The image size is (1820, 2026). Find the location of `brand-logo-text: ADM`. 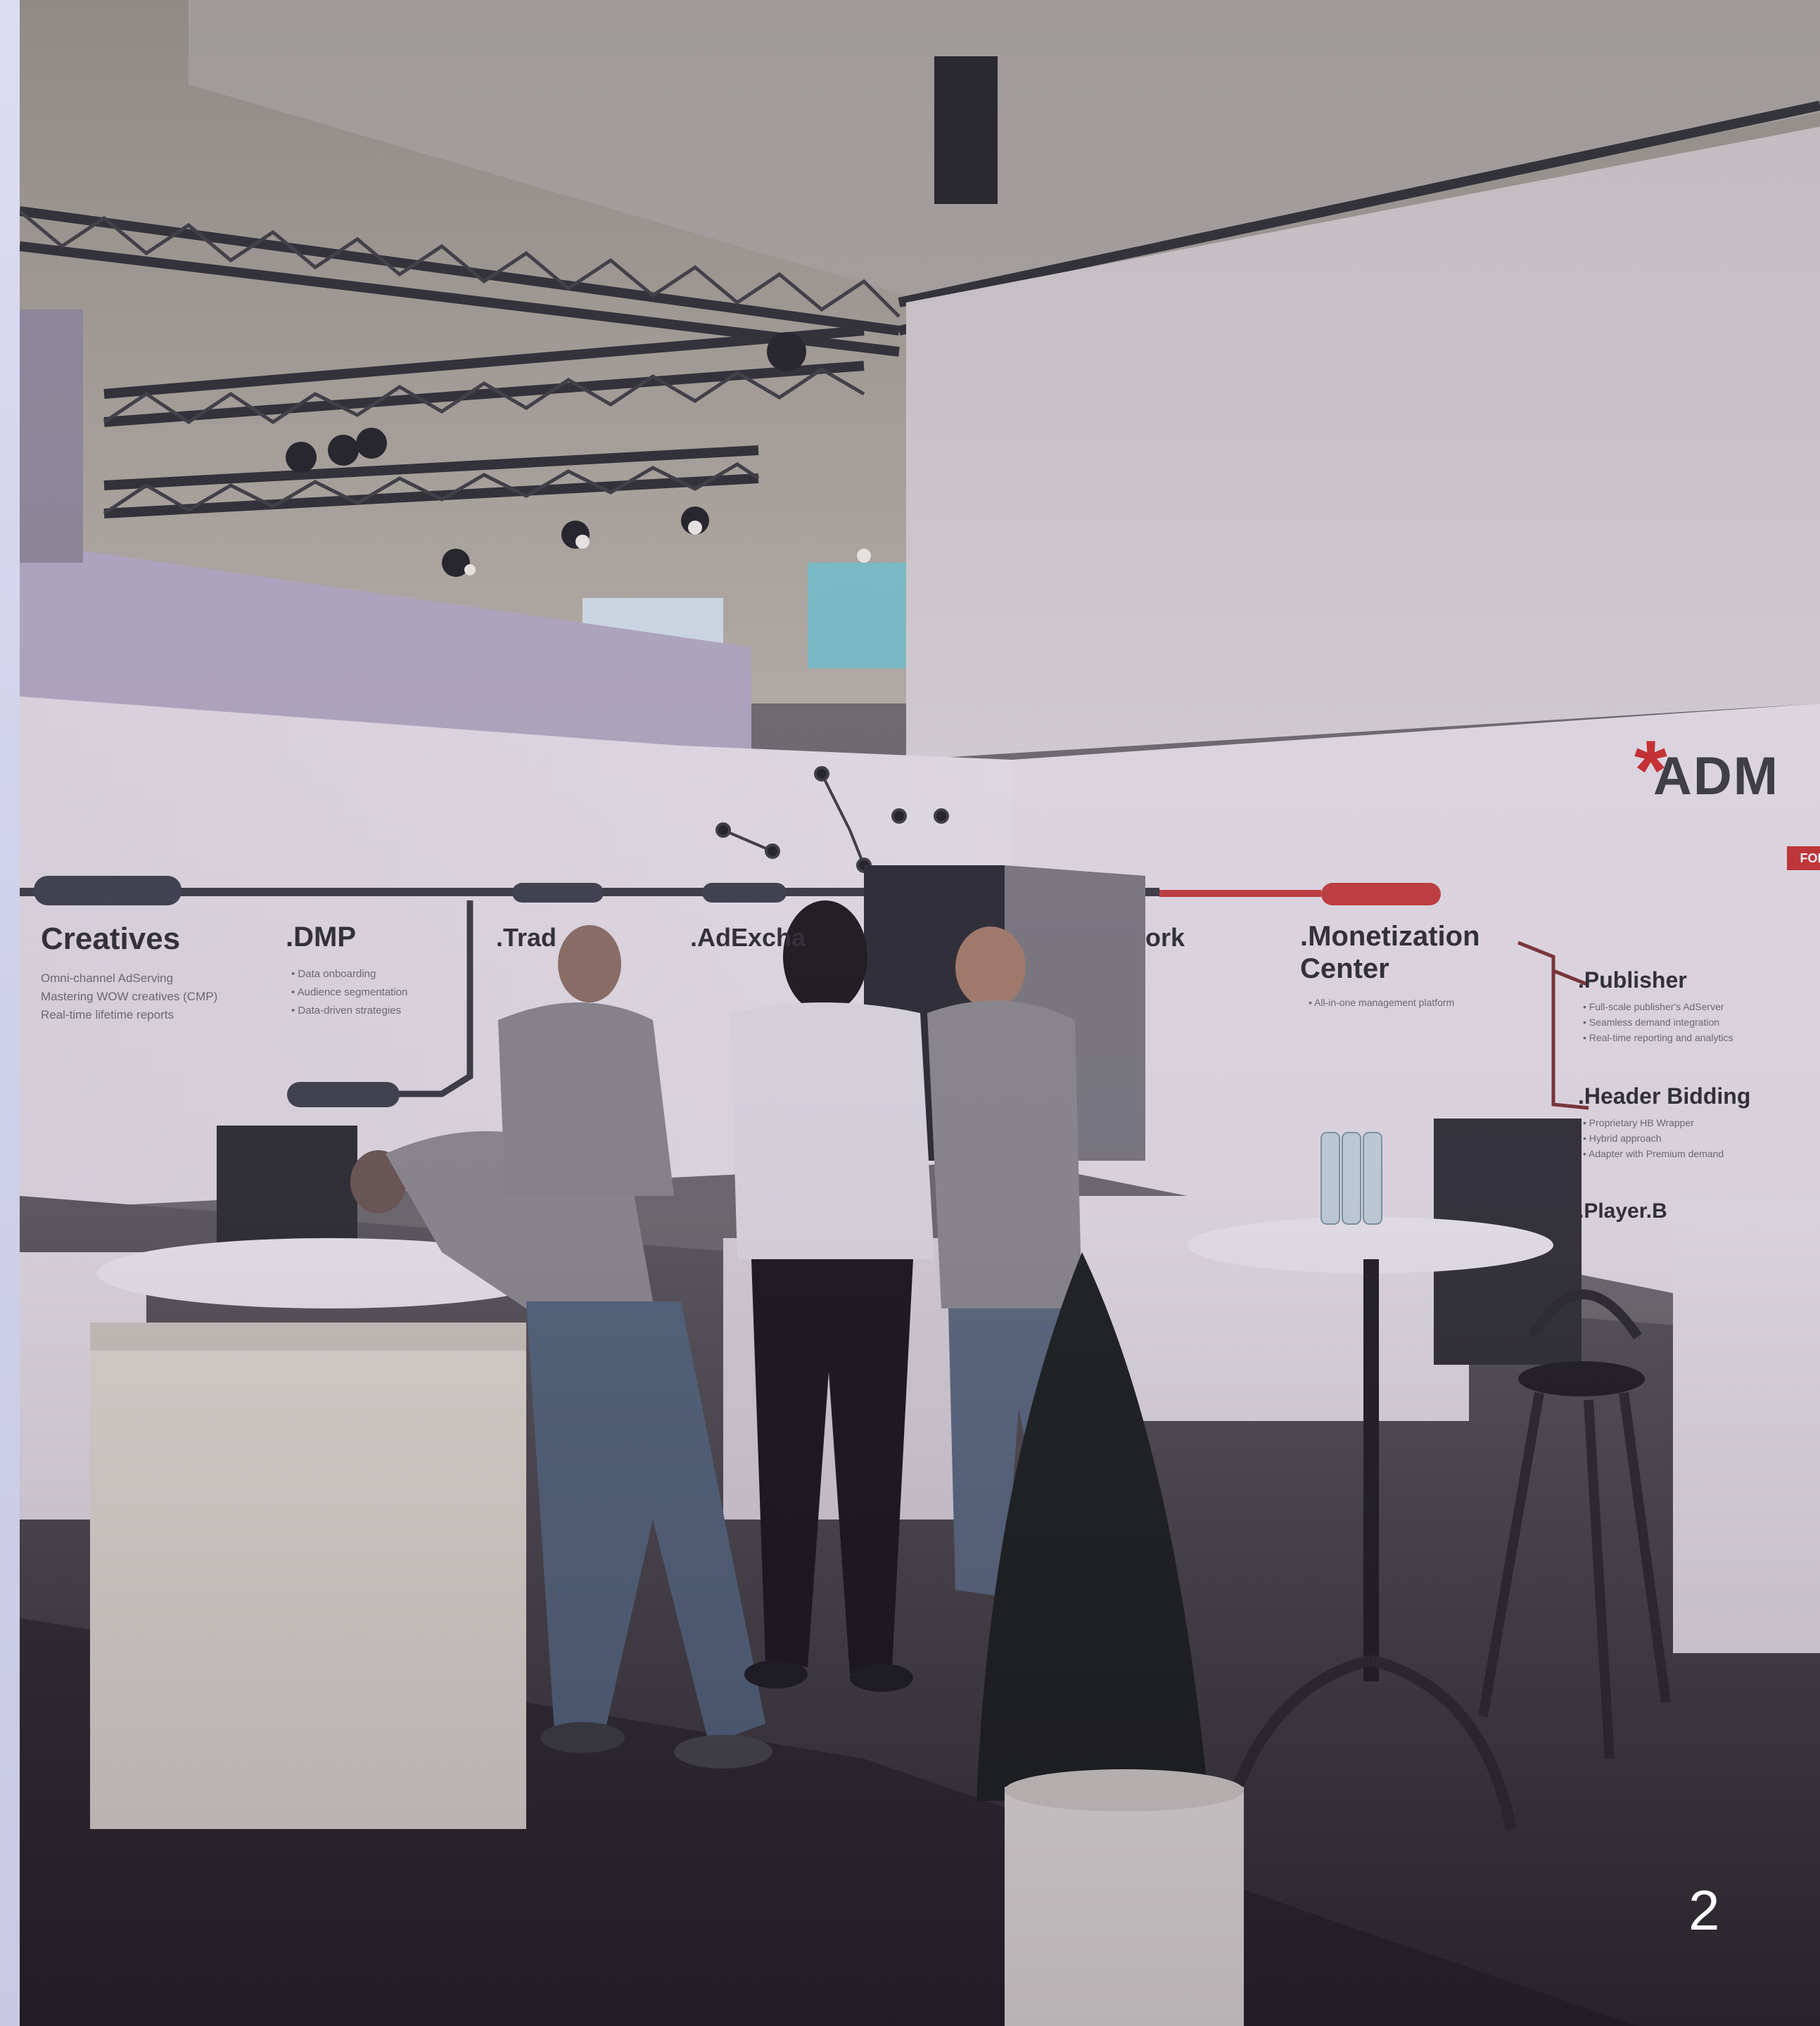

brand-logo-text: ADM is located at coordinates (1716, 776).